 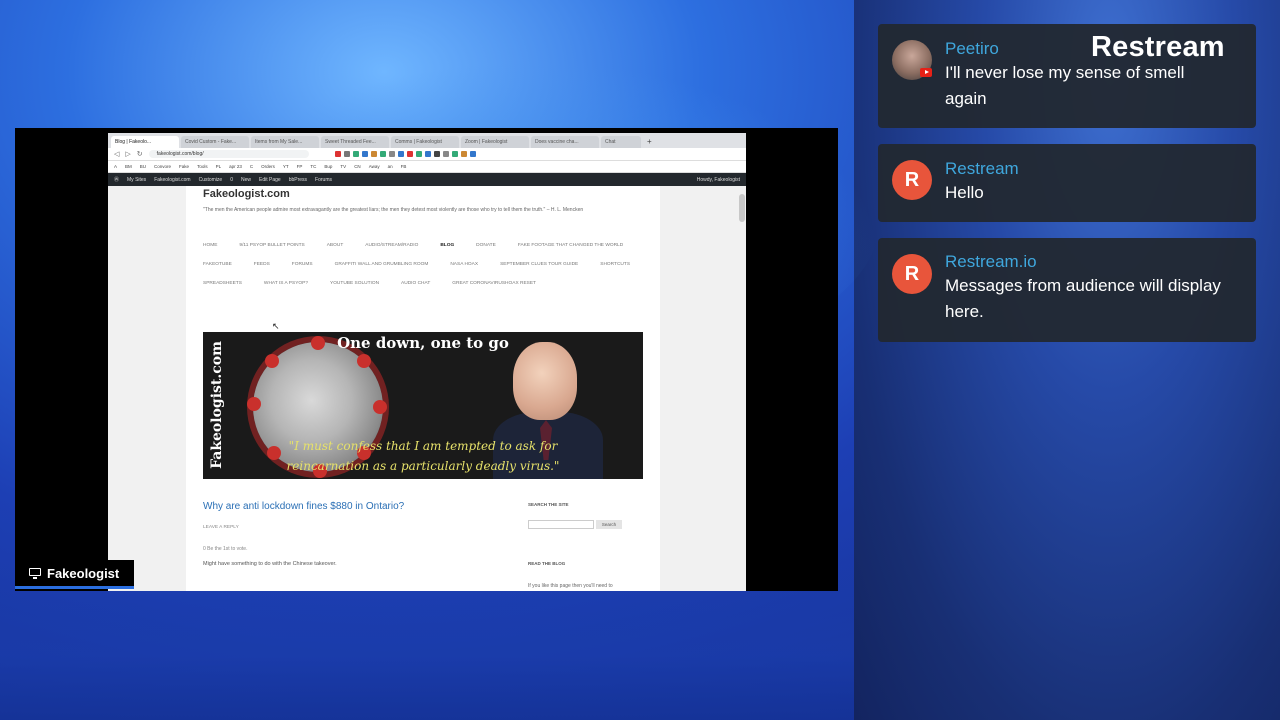 I want to click on browser-tab: Comms | Fakeologist, so click(x=425, y=142).